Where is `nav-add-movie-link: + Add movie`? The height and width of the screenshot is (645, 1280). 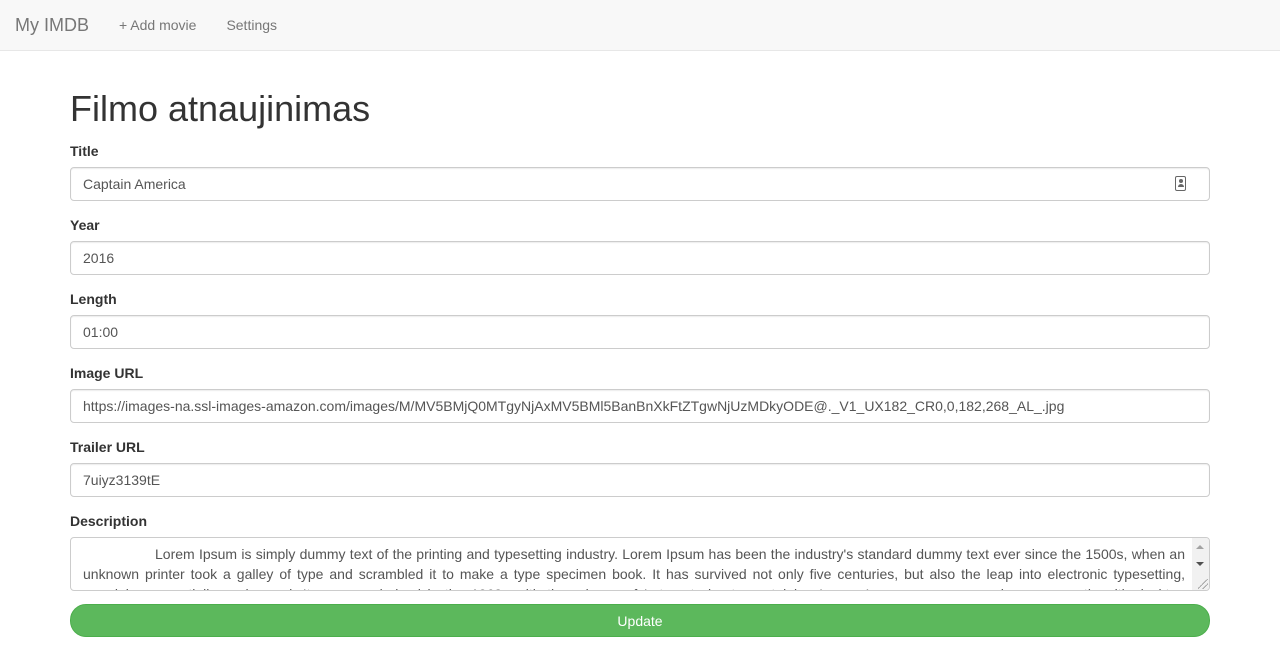 nav-add-movie-link: + Add movie is located at coordinates (157, 25).